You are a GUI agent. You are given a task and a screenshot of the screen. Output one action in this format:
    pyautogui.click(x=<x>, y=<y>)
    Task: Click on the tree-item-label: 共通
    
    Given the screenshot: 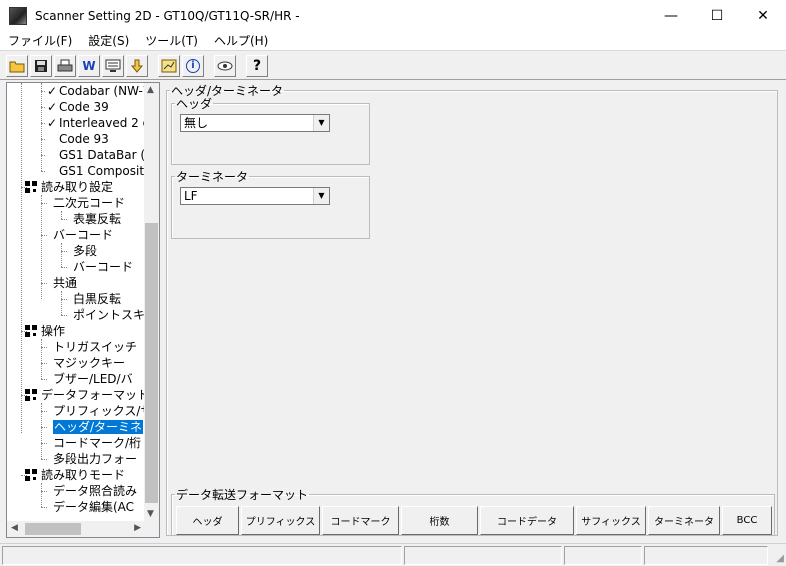 What is the action you would take?
    pyautogui.click(x=65, y=283)
    